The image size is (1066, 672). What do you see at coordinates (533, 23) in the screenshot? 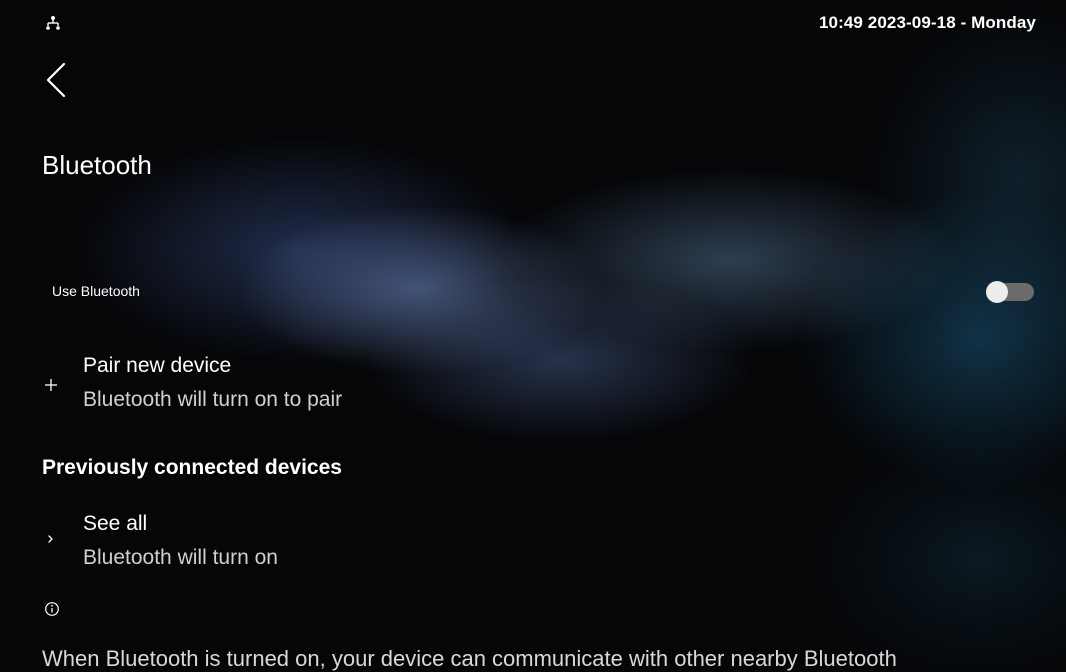
I see `status-bar: 10:49 2023-09-18 - Monday` at bounding box center [533, 23].